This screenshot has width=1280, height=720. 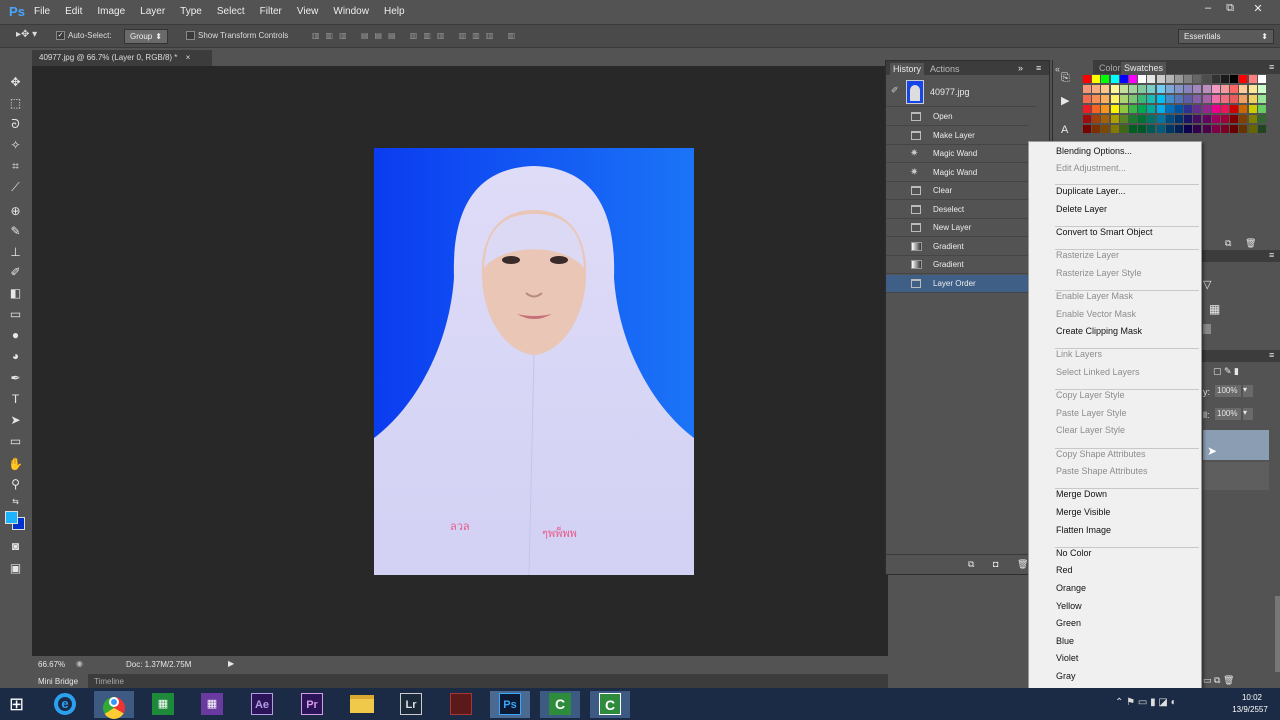 What do you see at coordinates (945, 69) in the screenshot?
I see `tab-actions: Actions` at bounding box center [945, 69].